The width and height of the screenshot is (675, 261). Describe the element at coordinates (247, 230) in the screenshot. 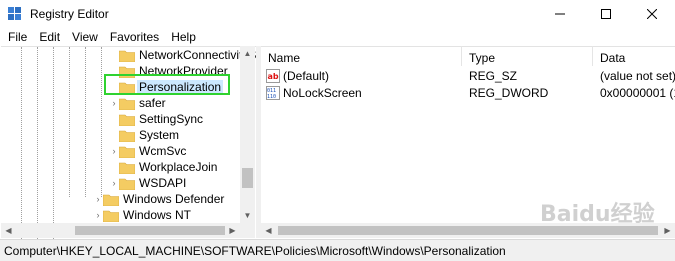

I see `scroll-corner` at that location.